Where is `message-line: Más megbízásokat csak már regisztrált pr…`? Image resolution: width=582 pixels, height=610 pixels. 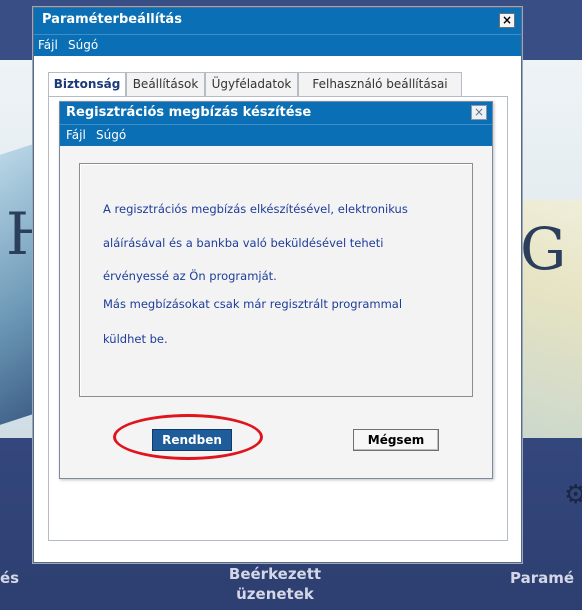 message-line: Más megbízásokat csak már regisztrált pr… is located at coordinates (253, 304).